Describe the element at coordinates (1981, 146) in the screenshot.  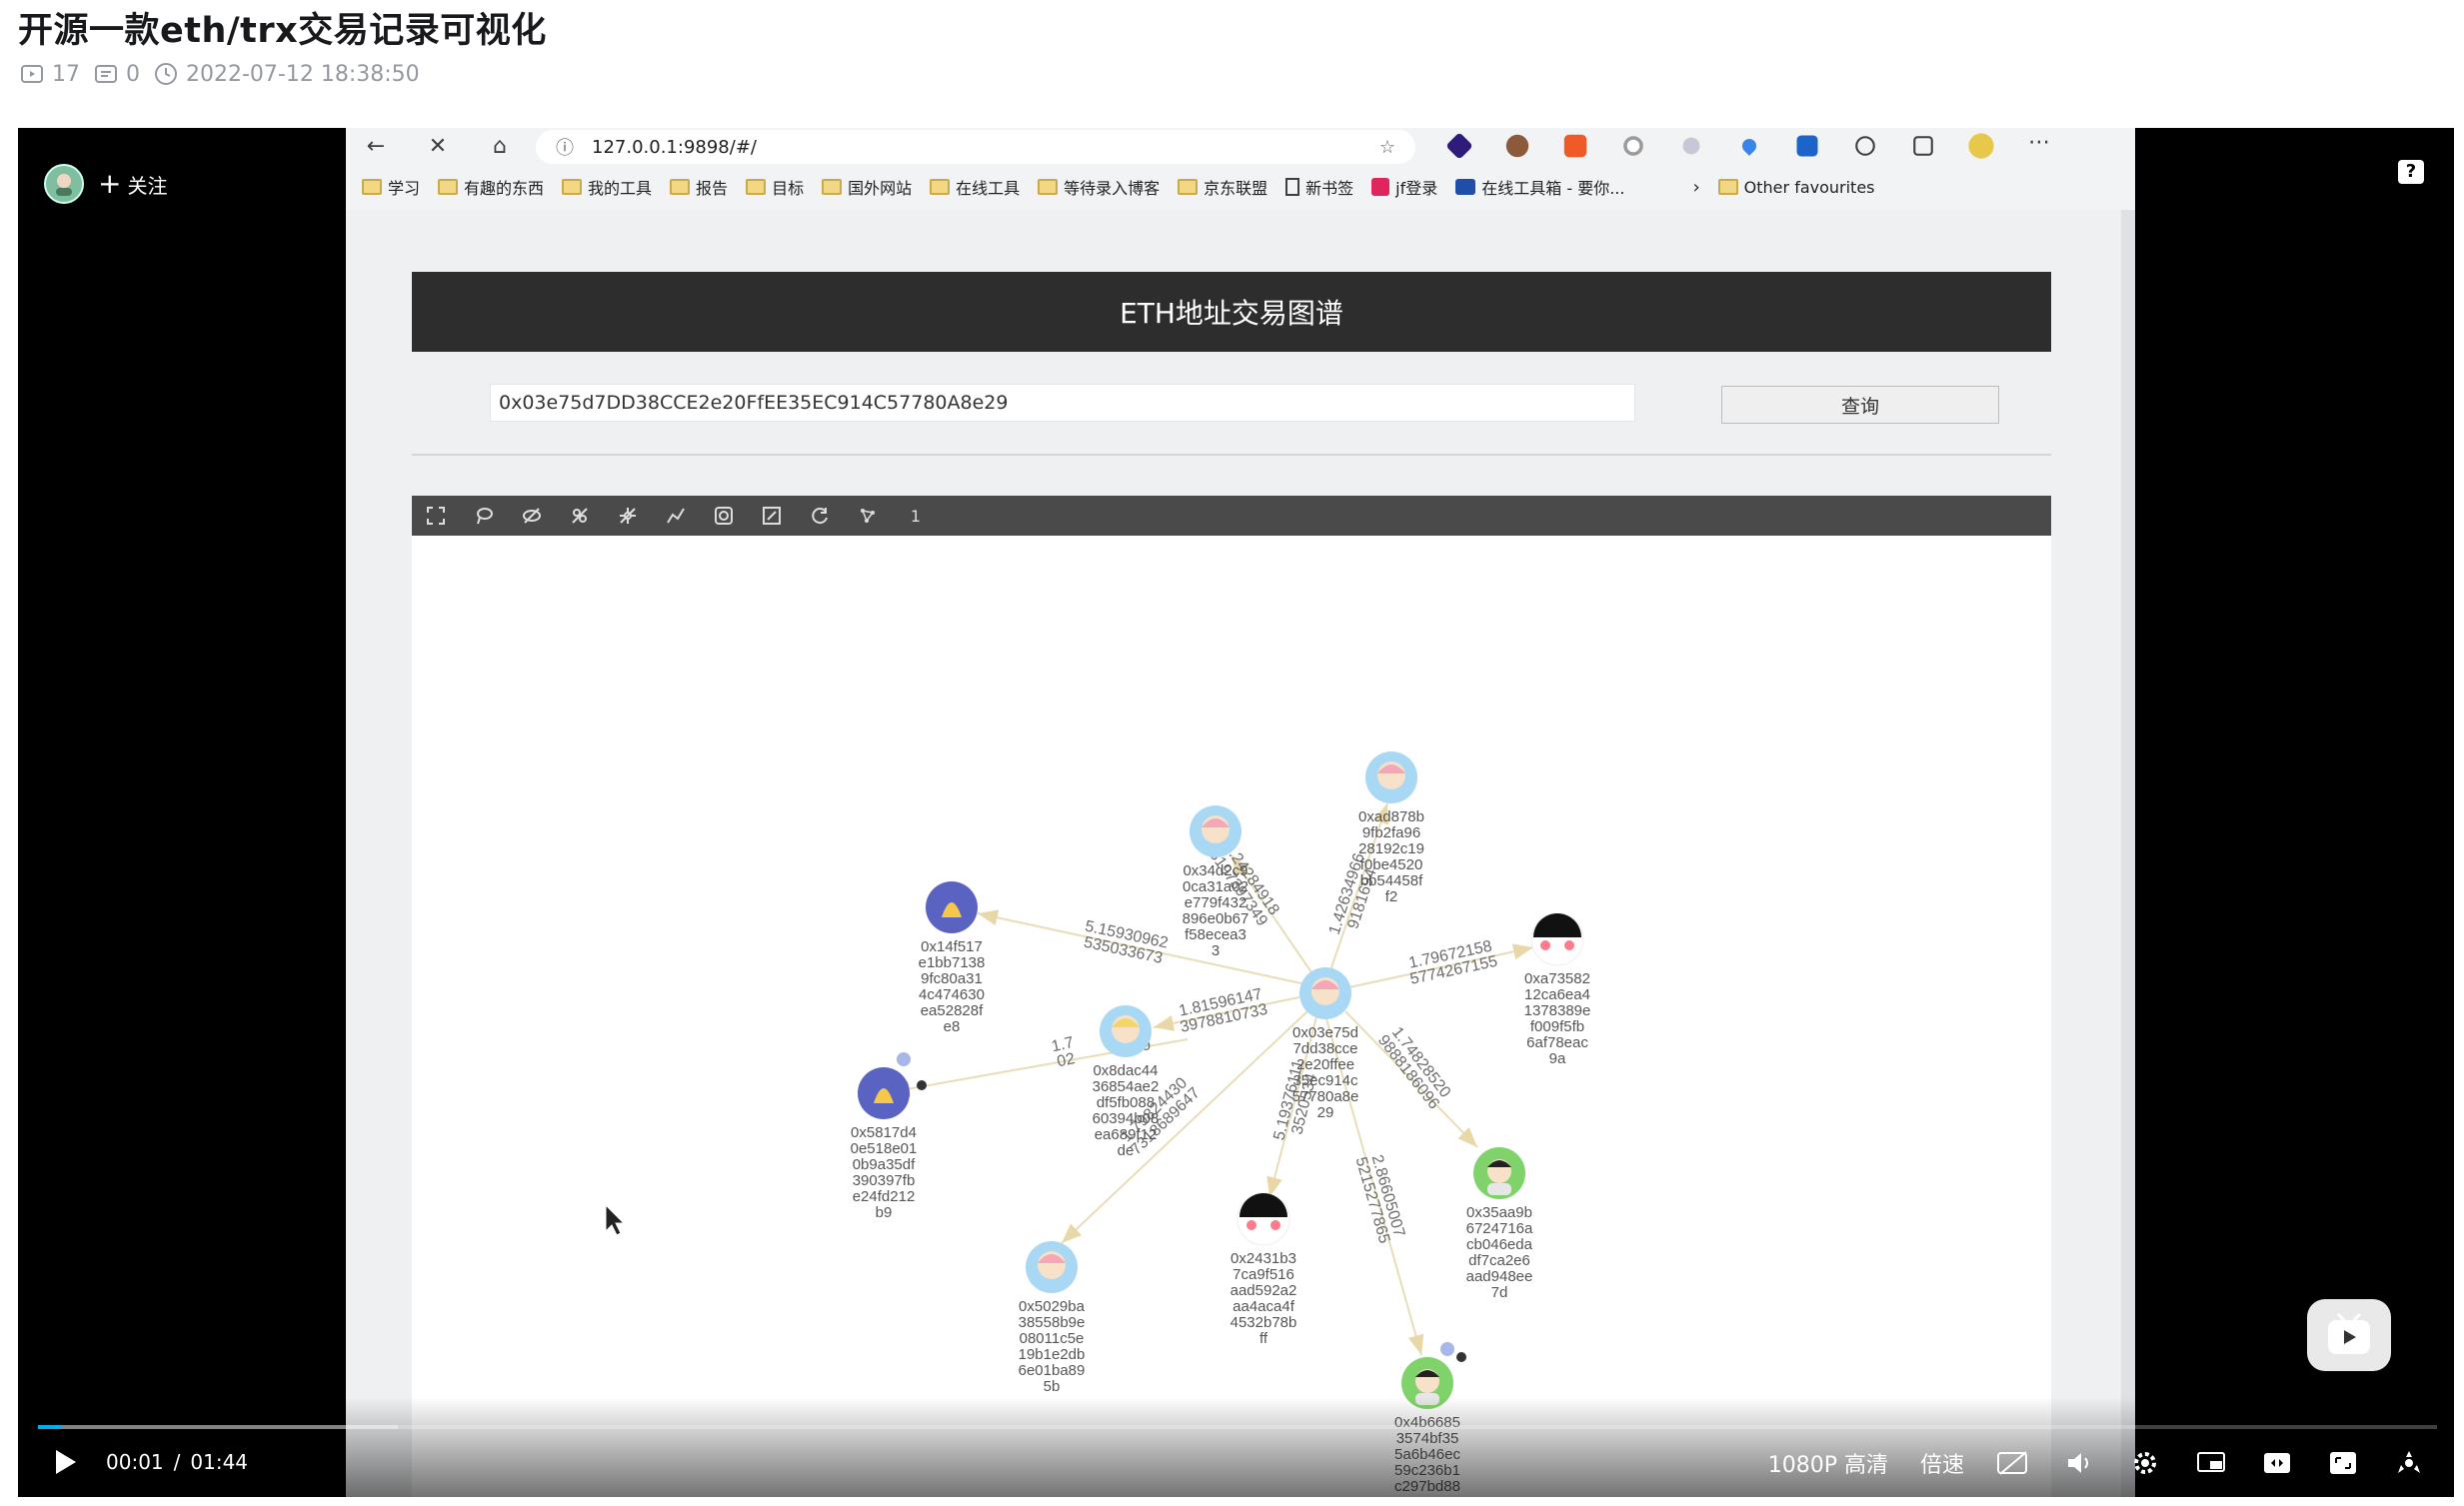
I see `profile-avatar` at that location.